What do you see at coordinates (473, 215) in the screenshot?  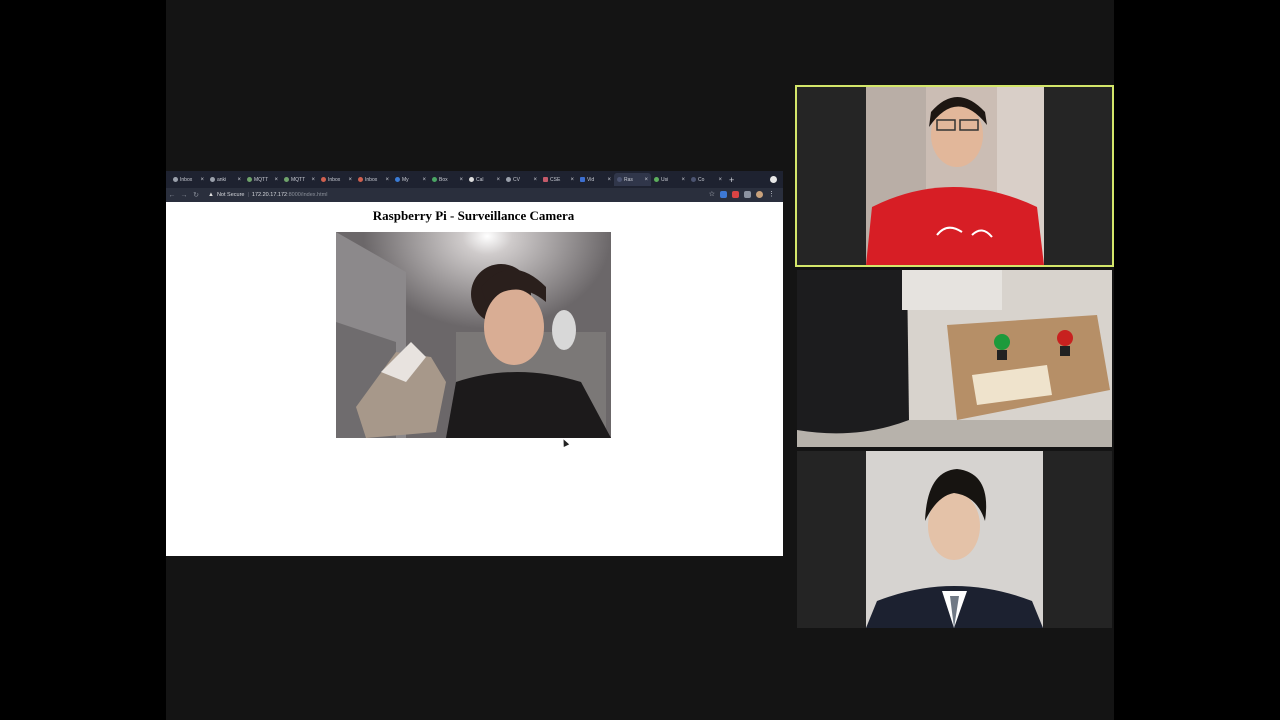 I see `page-title: Raspberry Pi - Surveillance Camera` at bounding box center [473, 215].